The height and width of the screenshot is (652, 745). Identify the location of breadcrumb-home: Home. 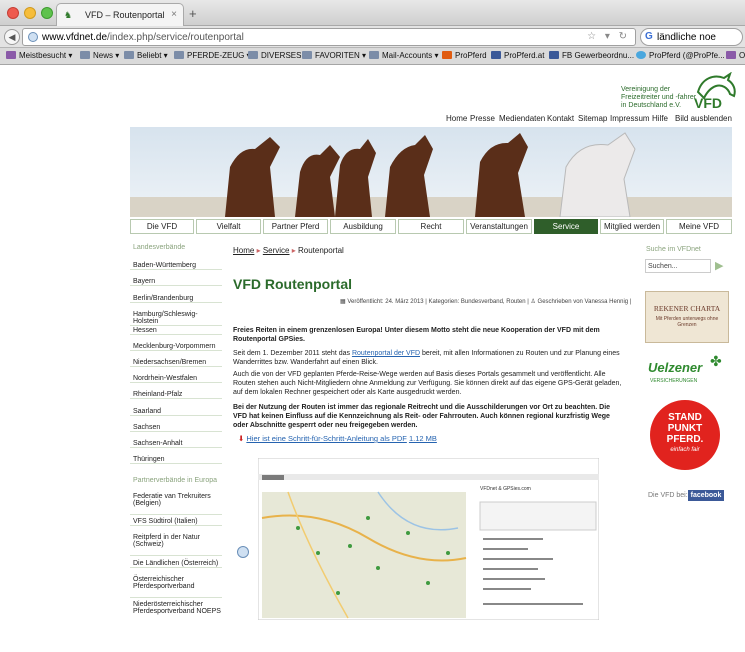
(243, 250).